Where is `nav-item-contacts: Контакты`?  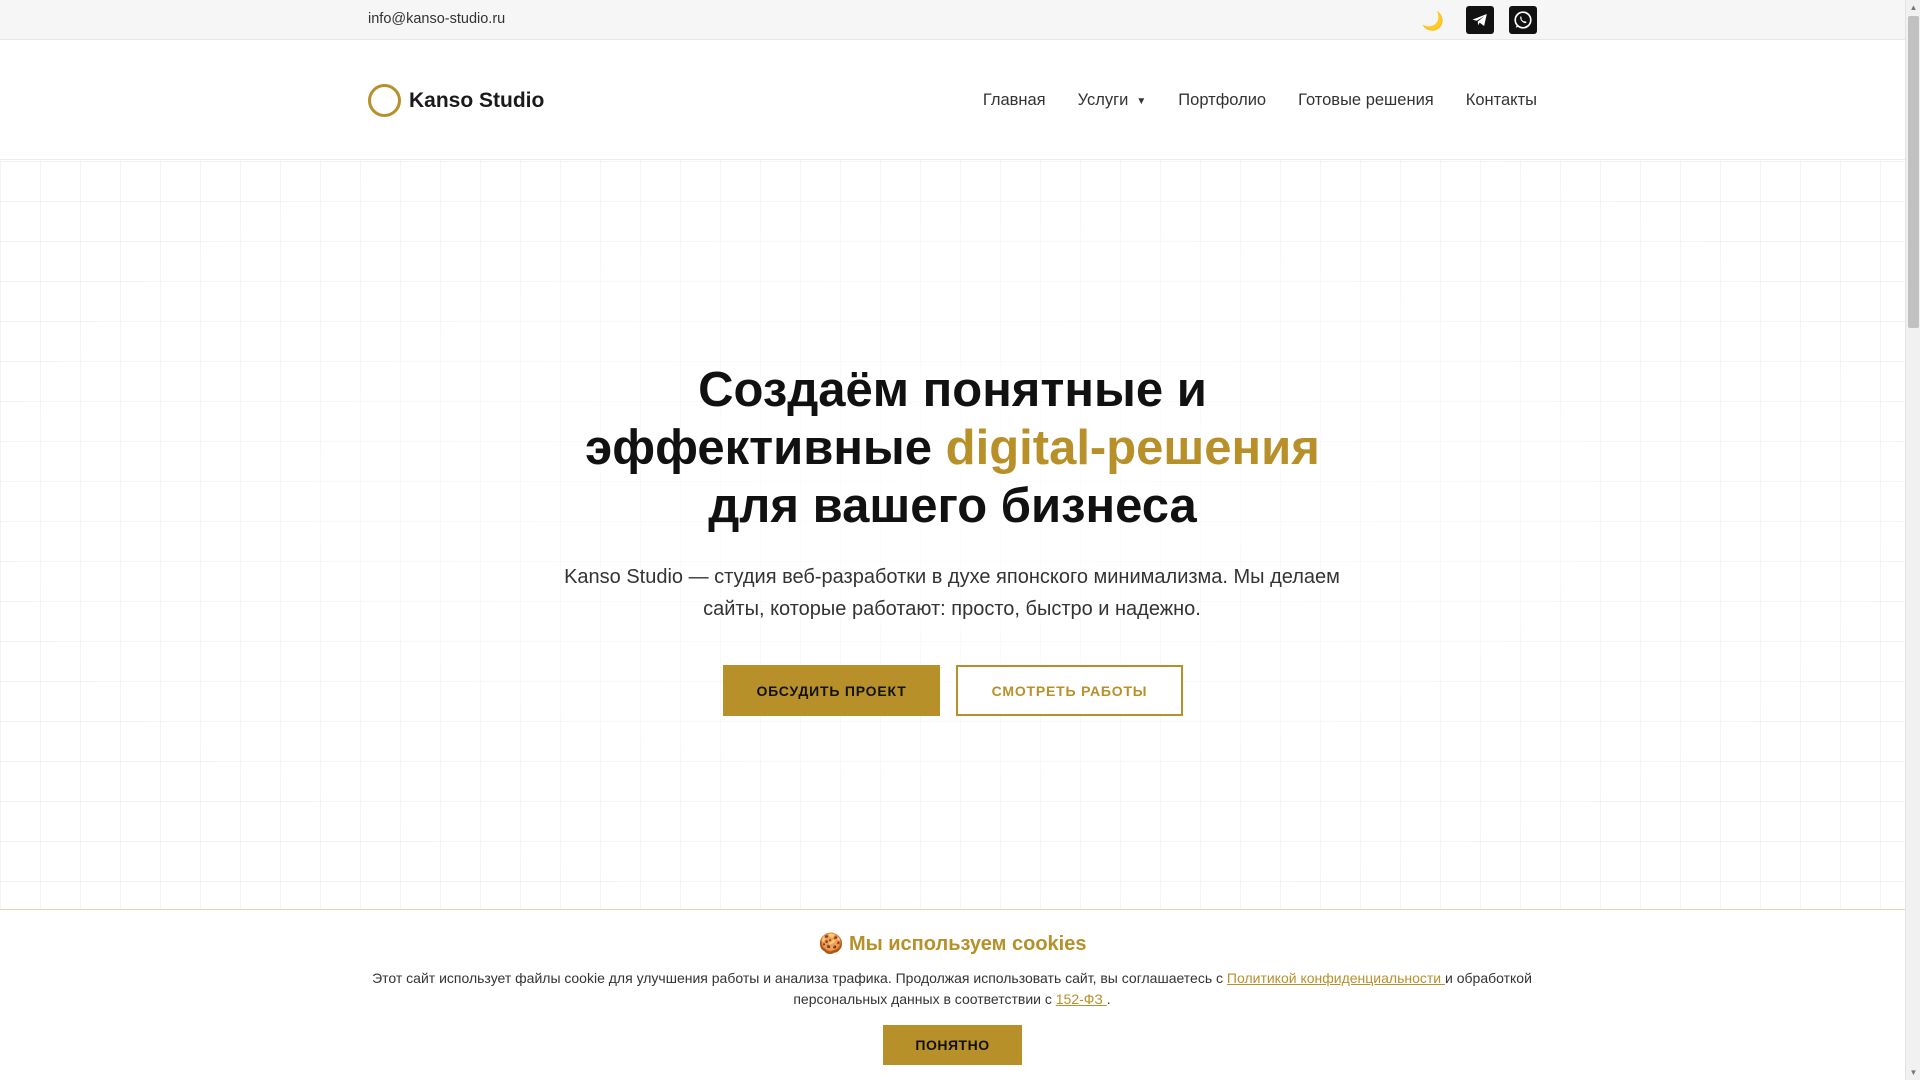
nav-item-contacts: Контакты is located at coordinates (1501, 100).